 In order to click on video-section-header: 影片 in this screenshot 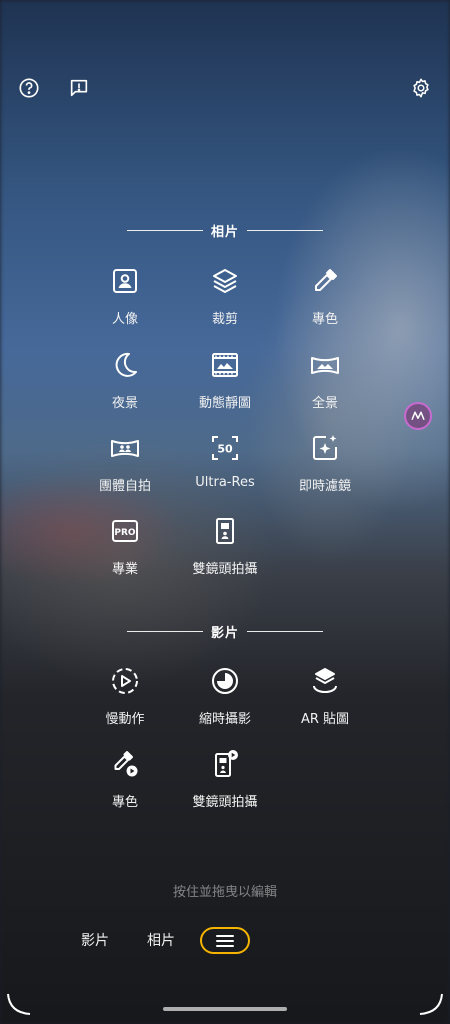, I will do `click(225, 631)`.